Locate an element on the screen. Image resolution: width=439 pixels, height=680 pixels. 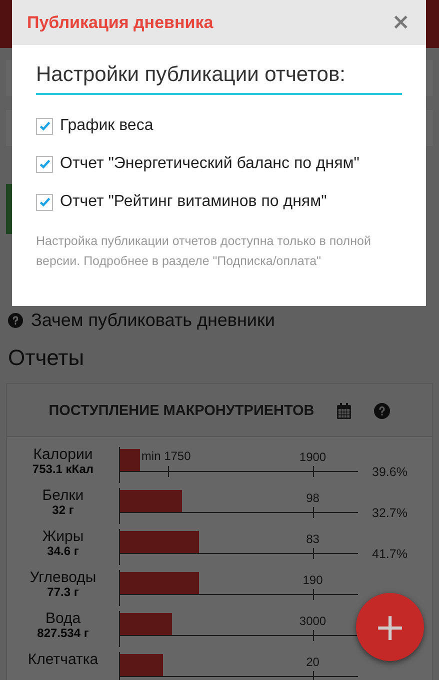
percent-value: 41.7% is located at coordinates (390, 554).